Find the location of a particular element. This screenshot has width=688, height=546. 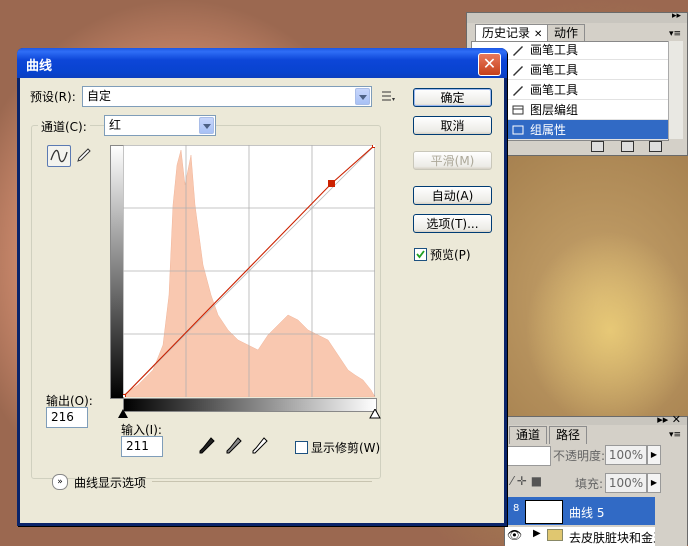

panel-strip: ▸▸ is located at coordinates (577, 17).